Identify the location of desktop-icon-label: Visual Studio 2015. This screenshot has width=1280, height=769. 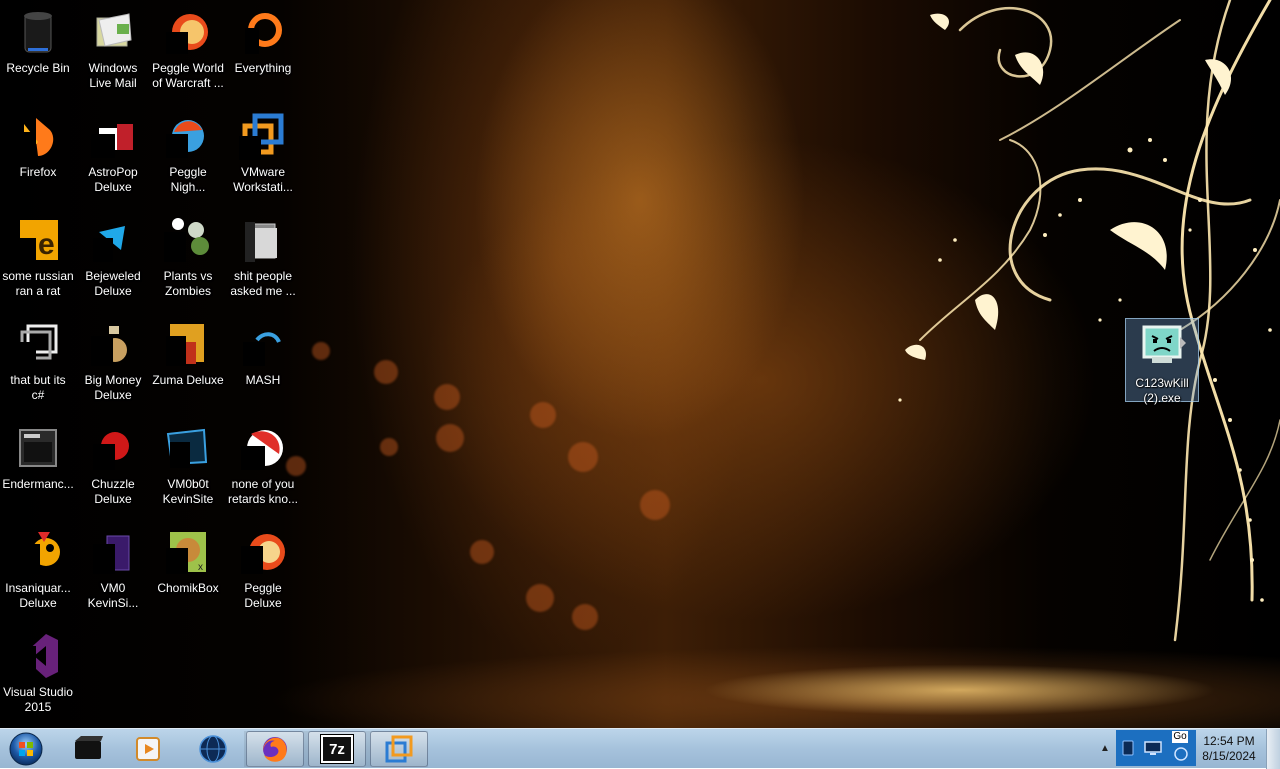
(38, 699).